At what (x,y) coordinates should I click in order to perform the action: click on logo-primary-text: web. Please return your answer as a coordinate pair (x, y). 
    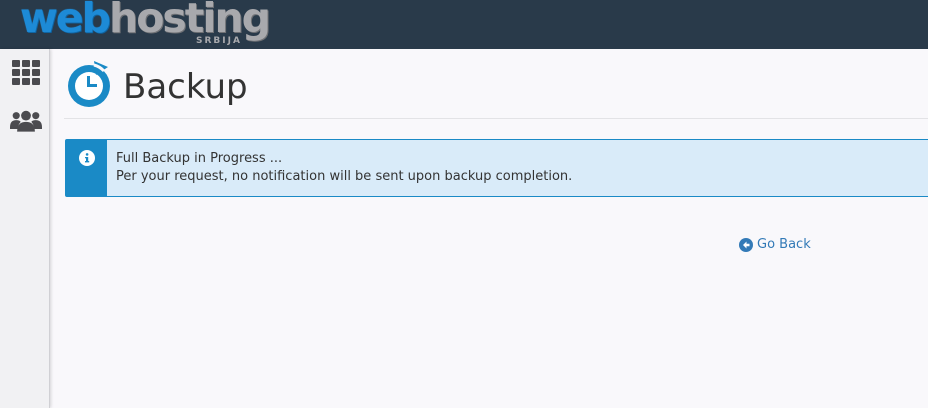
    Looking at the image, I should click on (65, 21).